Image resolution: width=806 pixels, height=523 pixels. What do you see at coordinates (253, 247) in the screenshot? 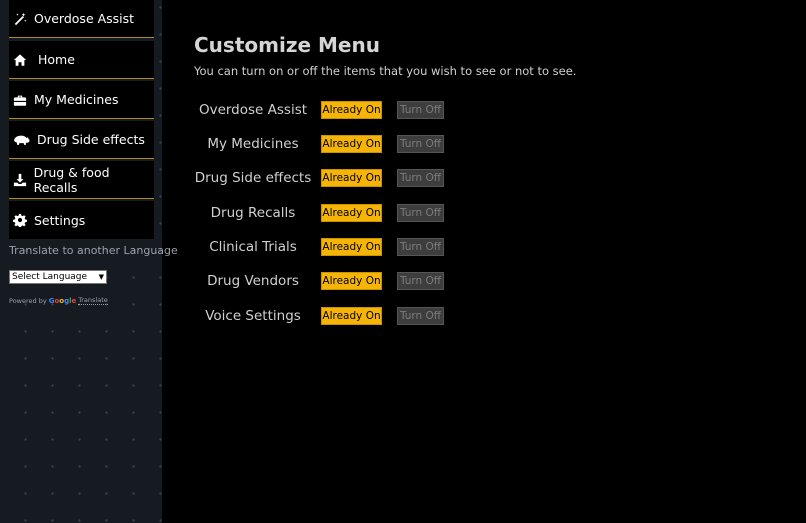
I see `menu-item-label: Clinical Trials` at bounding box center [253, 247].